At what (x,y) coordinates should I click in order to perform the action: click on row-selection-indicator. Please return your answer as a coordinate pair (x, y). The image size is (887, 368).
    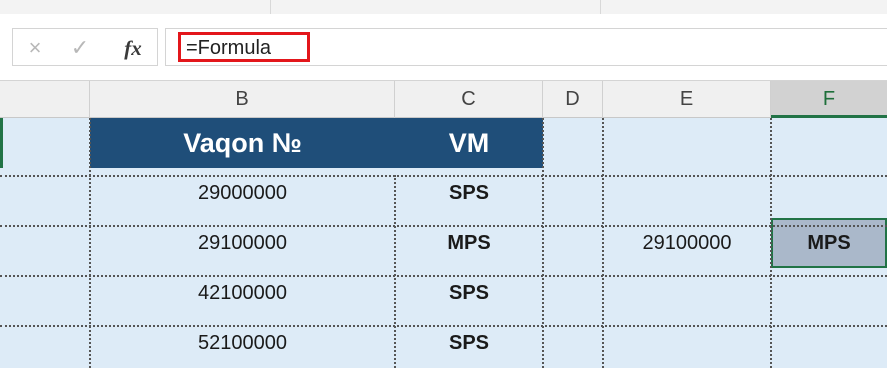
    Looking at the image, I should click on (1, 143).